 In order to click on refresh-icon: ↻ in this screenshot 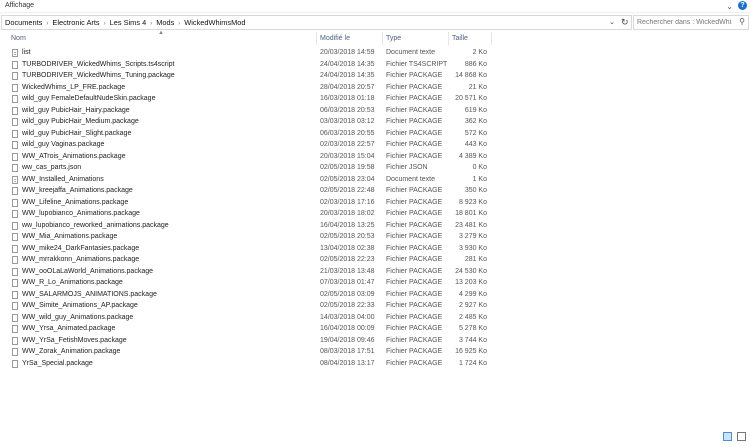, I will do `click(625, 22)`.